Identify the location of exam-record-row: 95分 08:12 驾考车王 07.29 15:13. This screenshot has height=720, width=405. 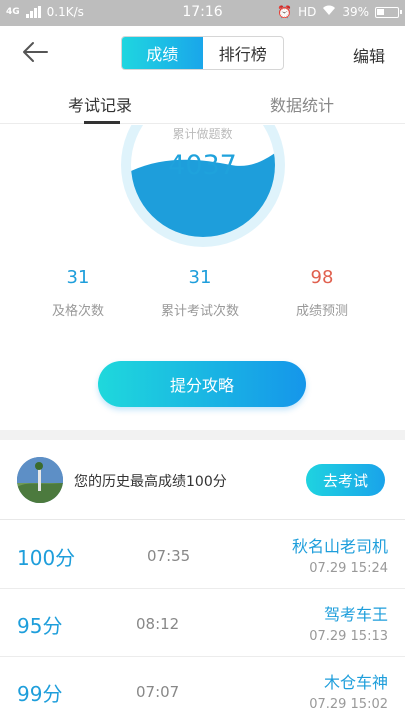
(202, 623).